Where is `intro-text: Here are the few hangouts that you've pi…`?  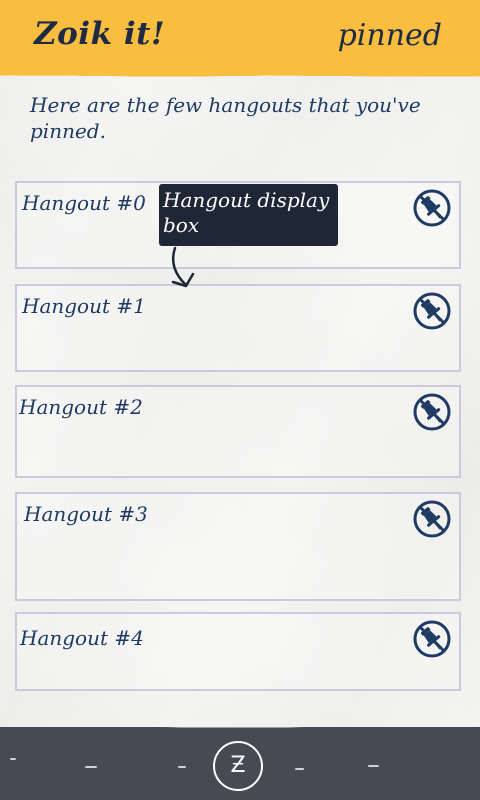
intro-text: Here are the few hangouts that you've pi… is located at coordinates (225, 118).